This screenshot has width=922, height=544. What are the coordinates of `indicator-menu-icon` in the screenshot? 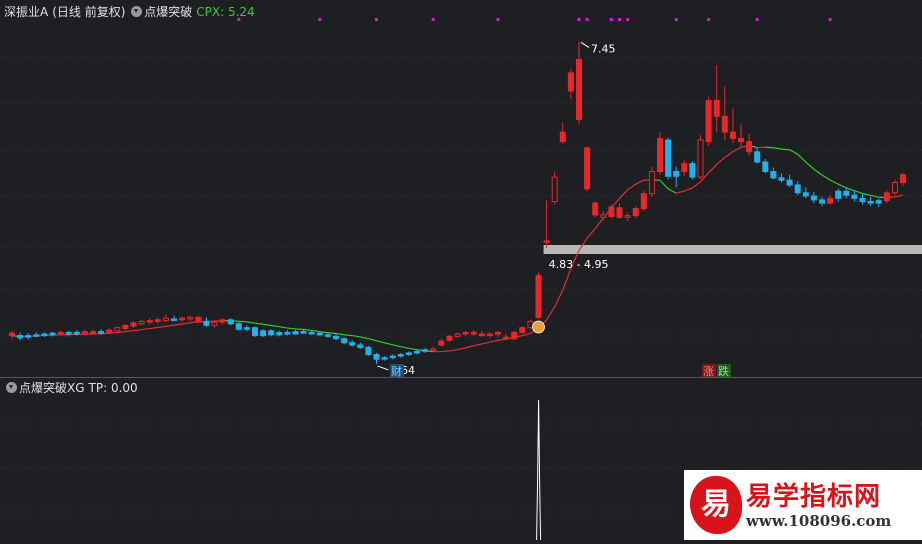 It's located at (136, 11).